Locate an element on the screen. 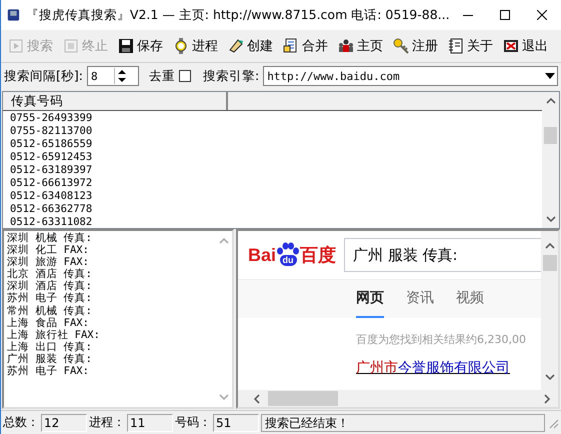 This screenshot has width=561, height=434. fax-number: 0512-63408123 is located at coordinates (51, 196).